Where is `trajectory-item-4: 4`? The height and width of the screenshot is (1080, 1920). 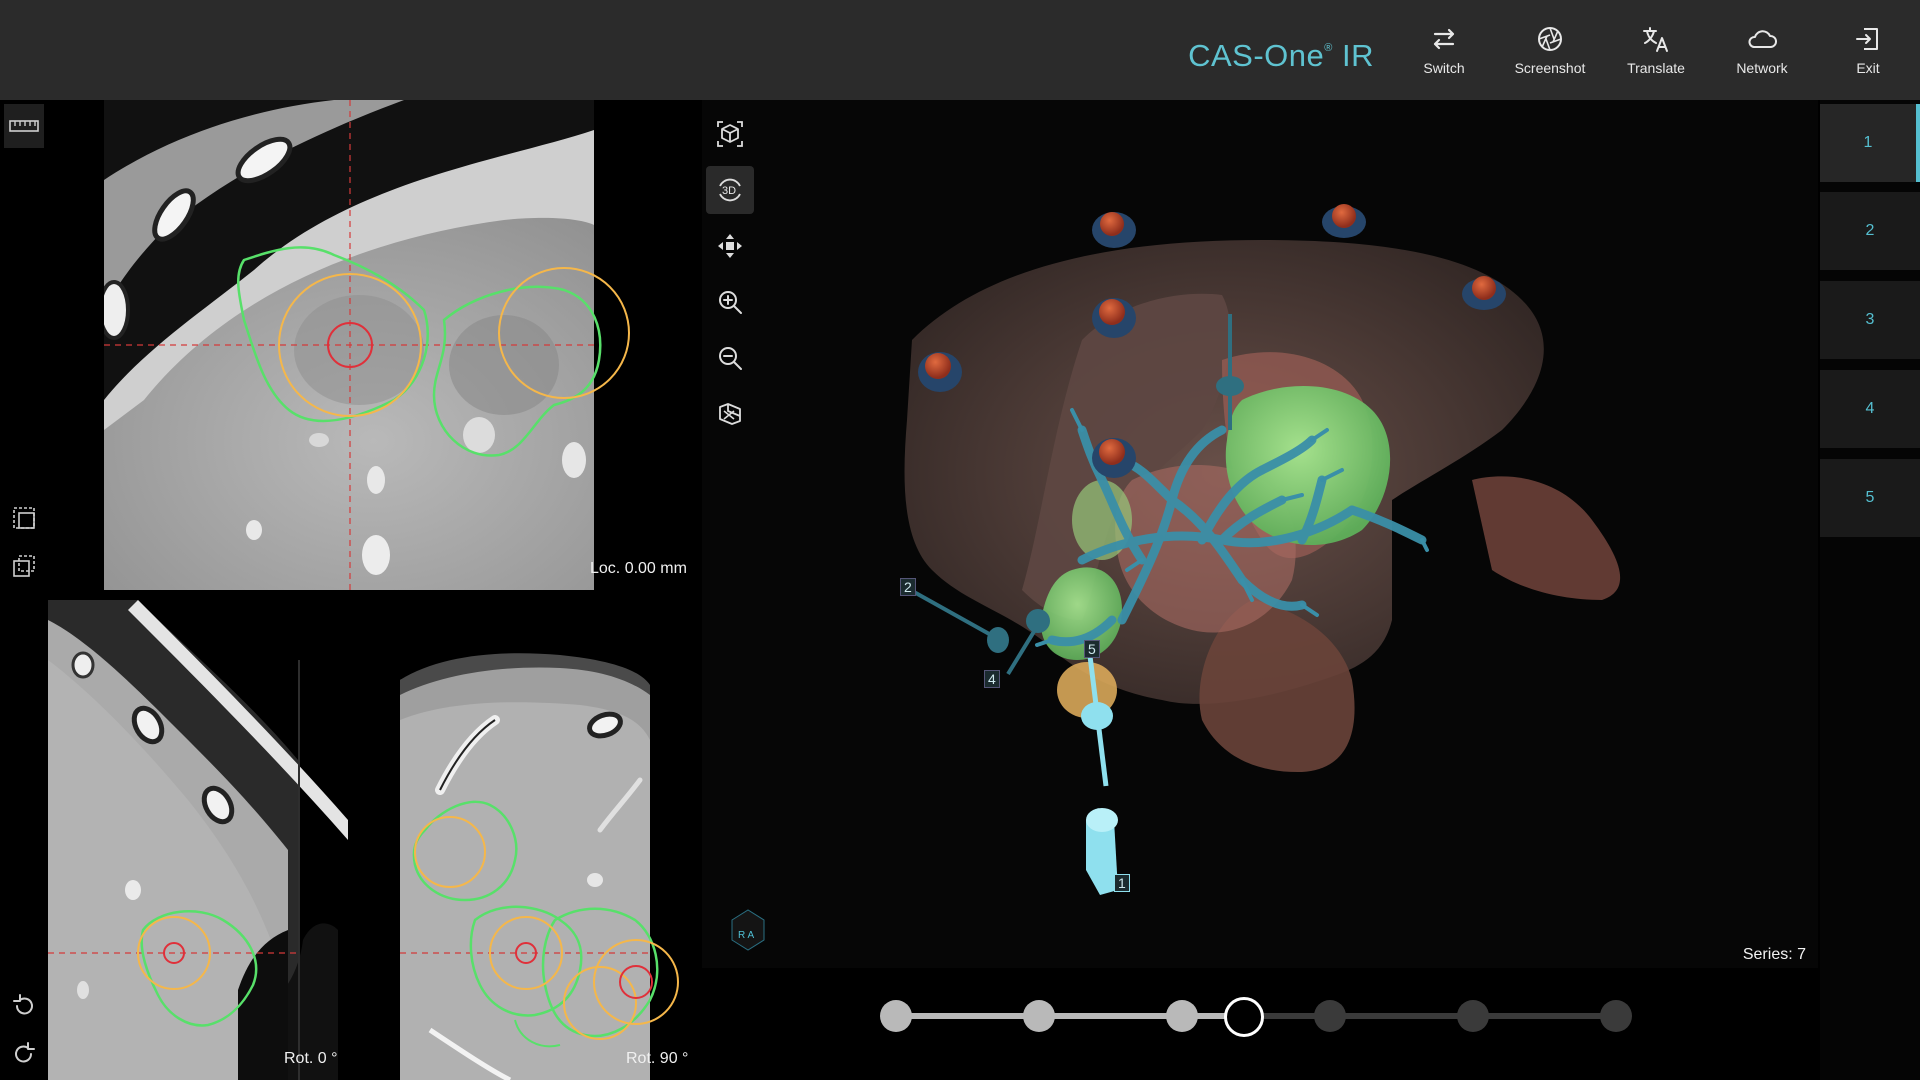
trajectory-item-4: 4 is located at coordinates (1870, 409).